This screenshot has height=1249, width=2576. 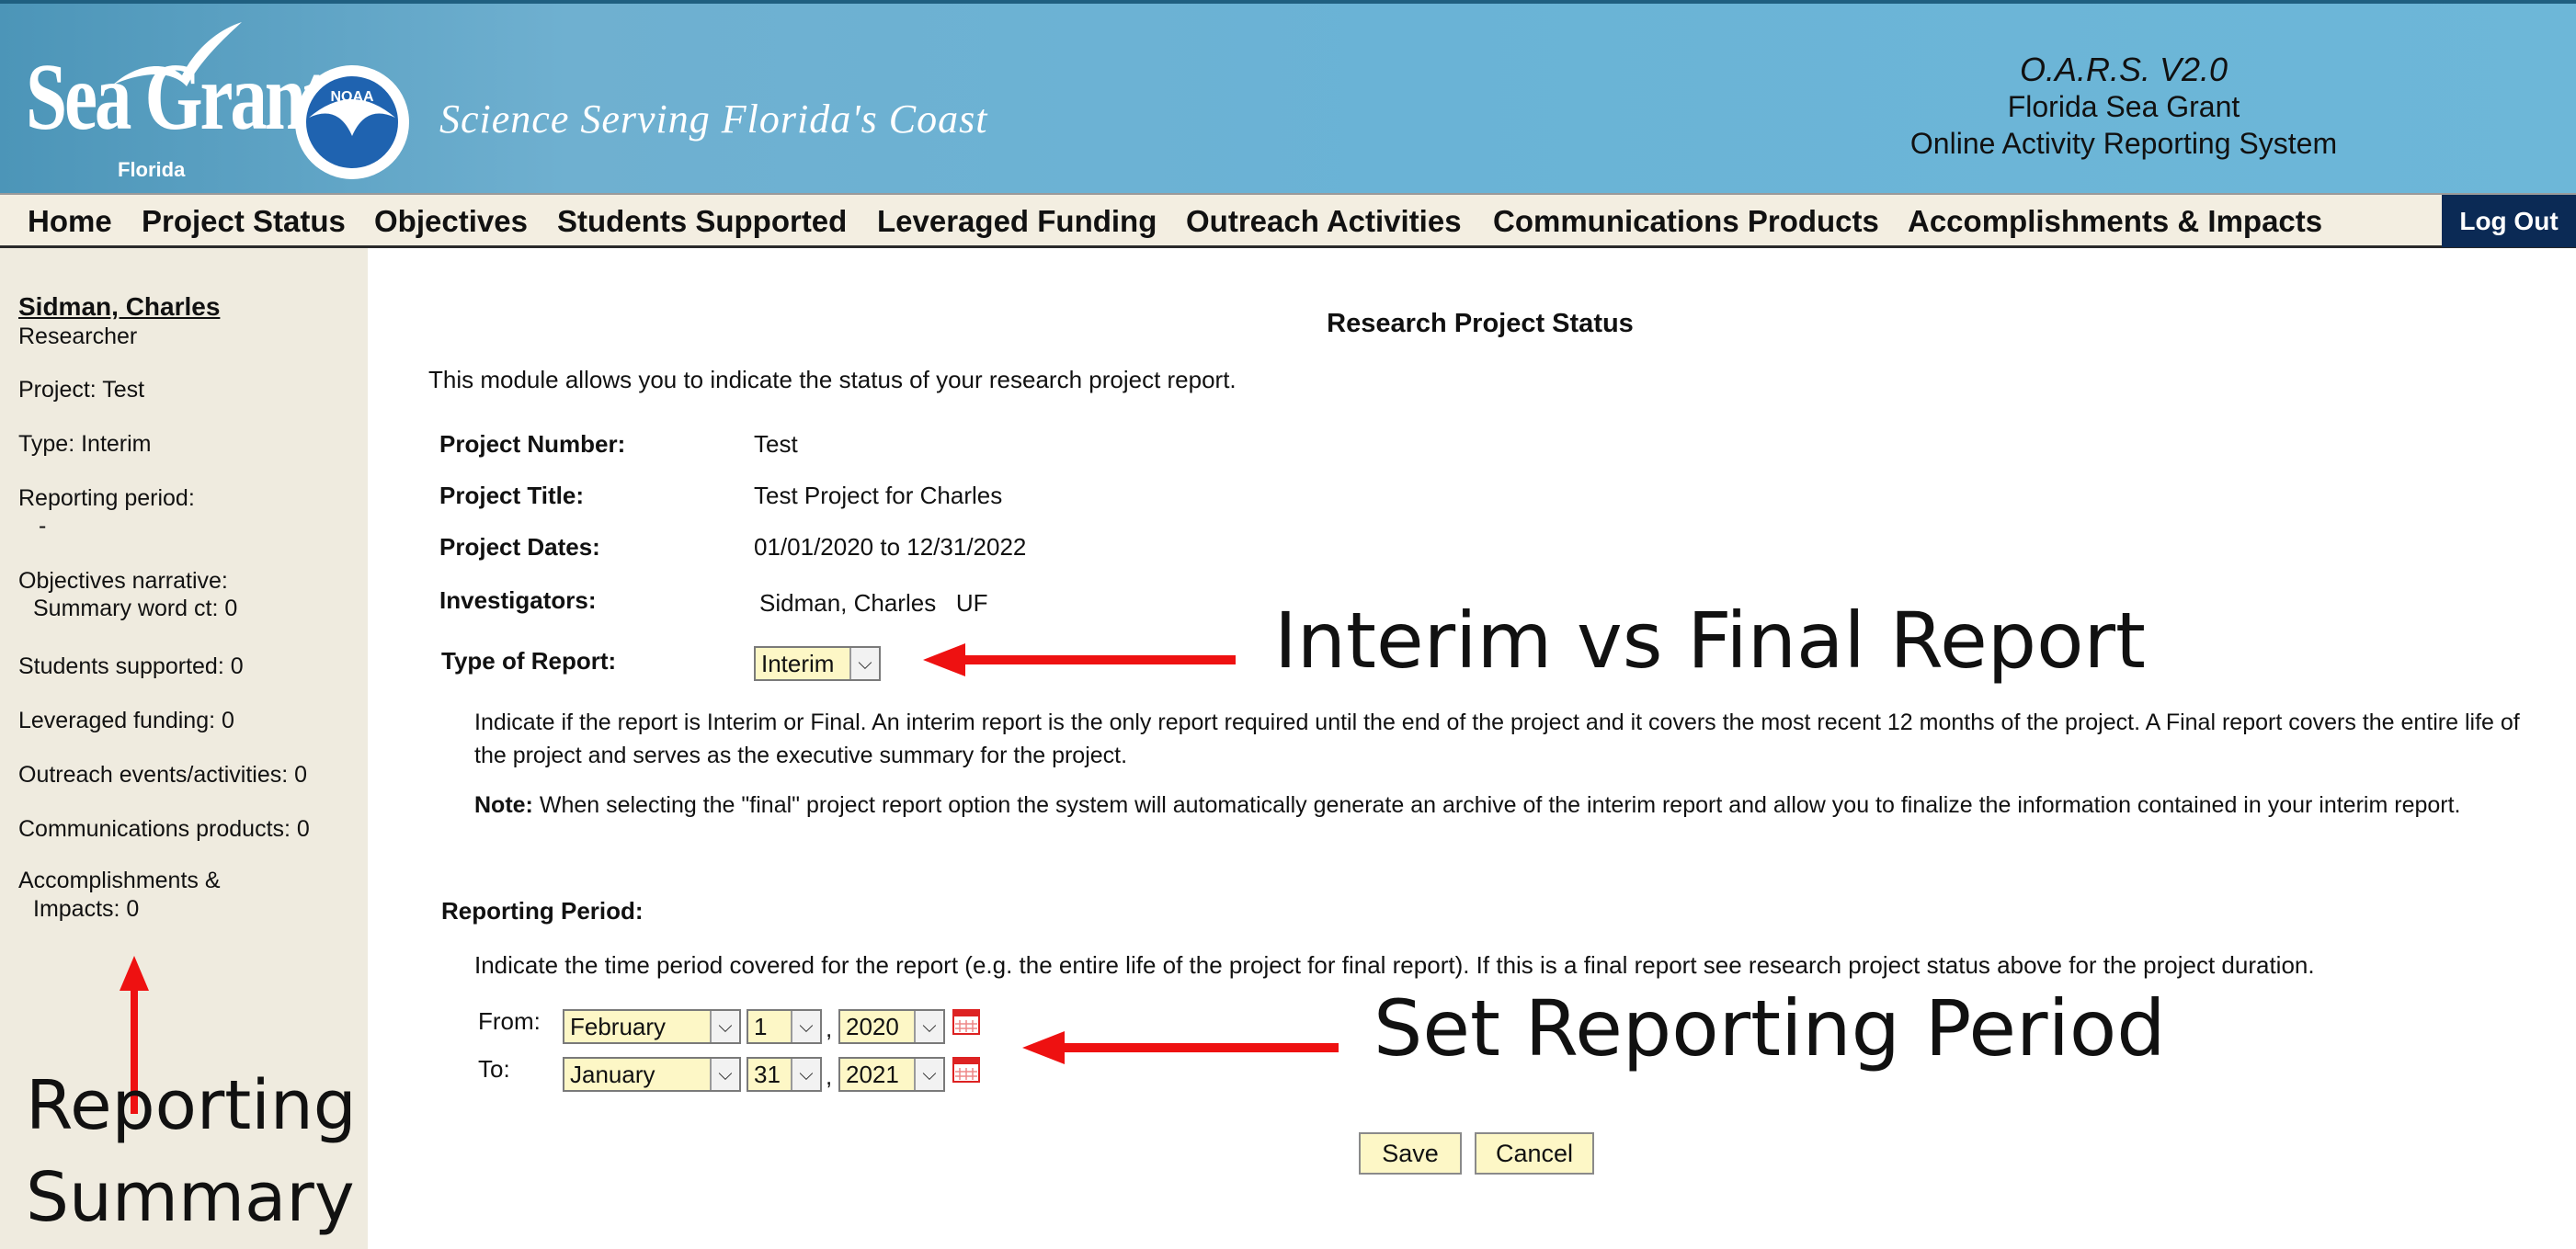 What do you see at coordinates (518, 600) in the screenshot?
I see `investigators-label: Investigators:` at bounding box center [518, 600].